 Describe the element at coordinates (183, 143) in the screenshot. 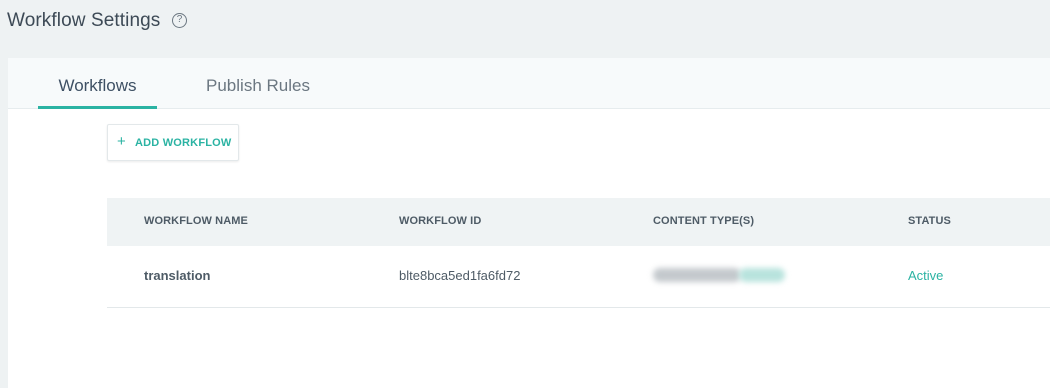

I see `add-workflow-label: ADD WORKFLOW` at that location.